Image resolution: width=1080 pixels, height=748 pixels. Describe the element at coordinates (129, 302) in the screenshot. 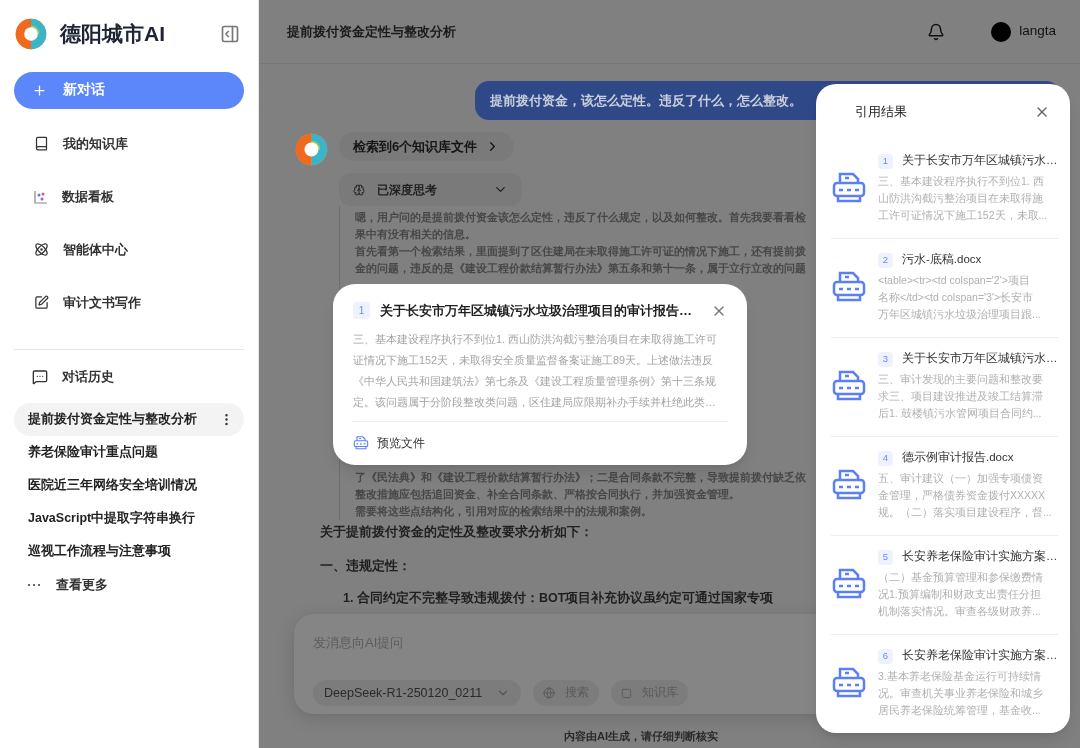

I see `nav-item: 审计文书写作` at that location.